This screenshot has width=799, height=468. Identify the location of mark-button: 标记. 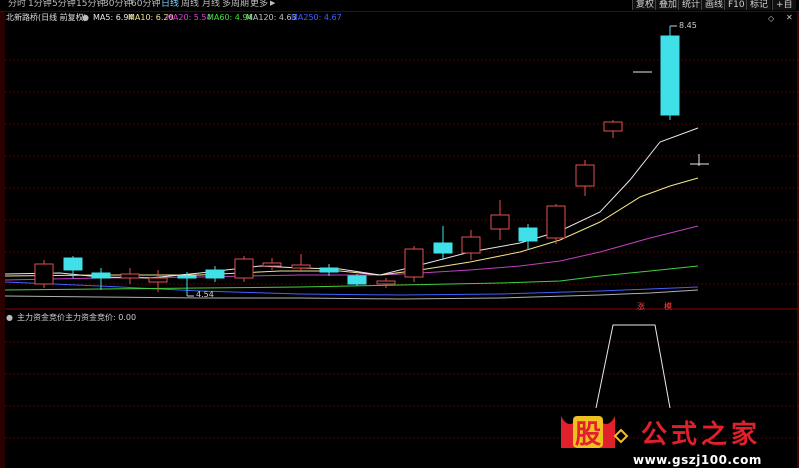
(759, 5).